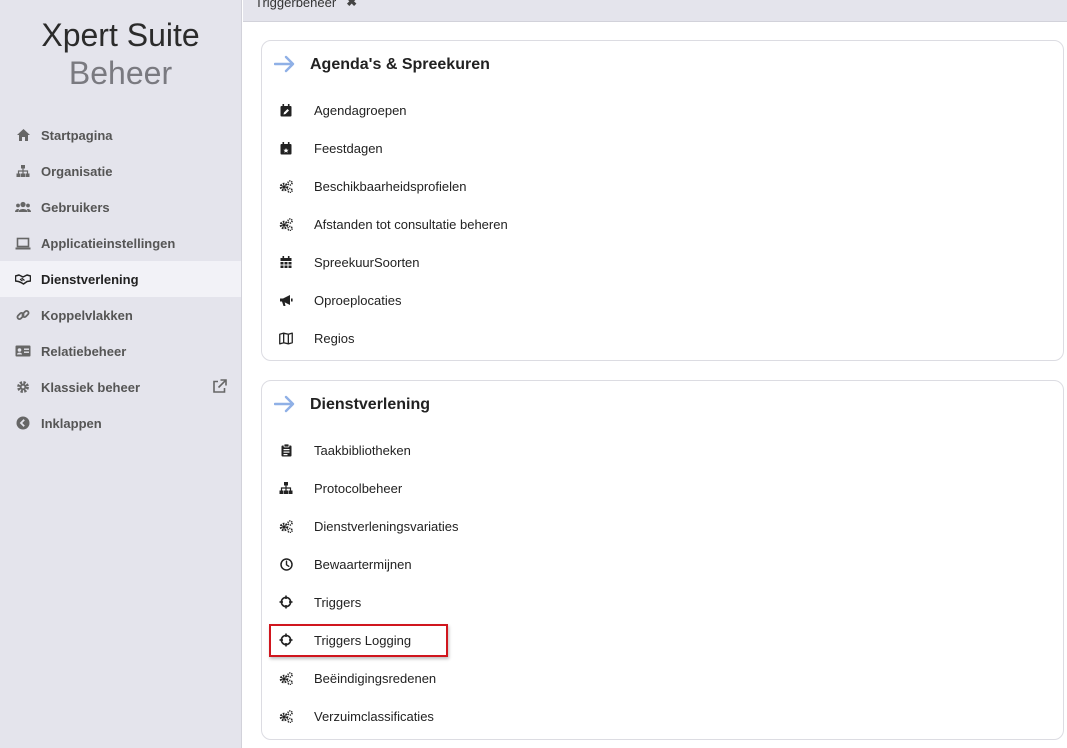 This screenshot has height=748, width=1067. Describe the element at coordinates (358, 488) in the screenshot. I see `list-item-label: Protocolbeheer` at that location.